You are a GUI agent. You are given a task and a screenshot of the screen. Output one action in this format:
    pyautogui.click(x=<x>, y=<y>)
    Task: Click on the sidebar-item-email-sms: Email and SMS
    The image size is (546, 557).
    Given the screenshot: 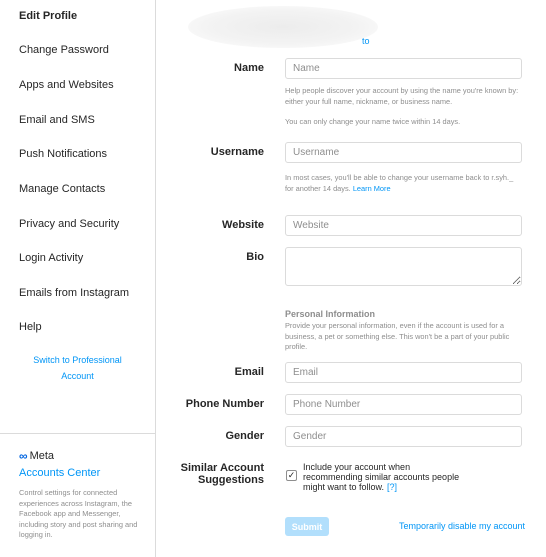 What is the action you would take?
    pyautogui.click(x=57, y=120)
    